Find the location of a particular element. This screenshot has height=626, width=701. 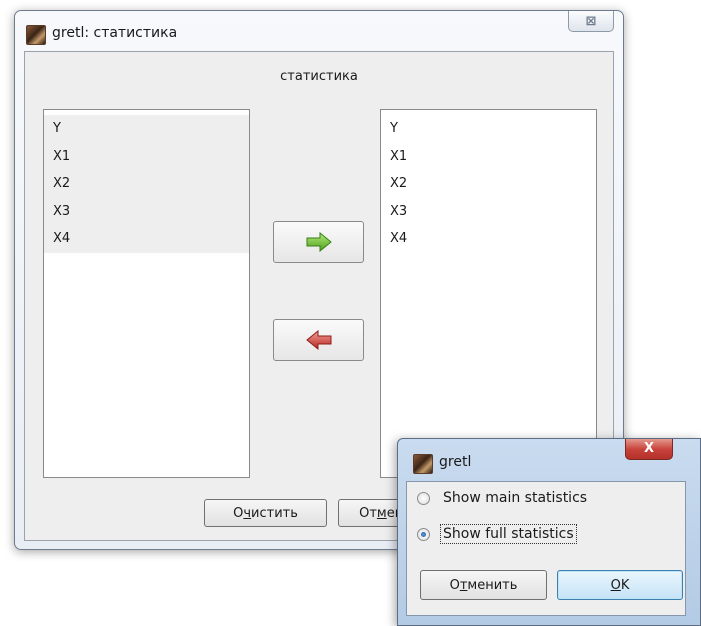

green-right-arrow-icon is located at coordinates (319, 242).